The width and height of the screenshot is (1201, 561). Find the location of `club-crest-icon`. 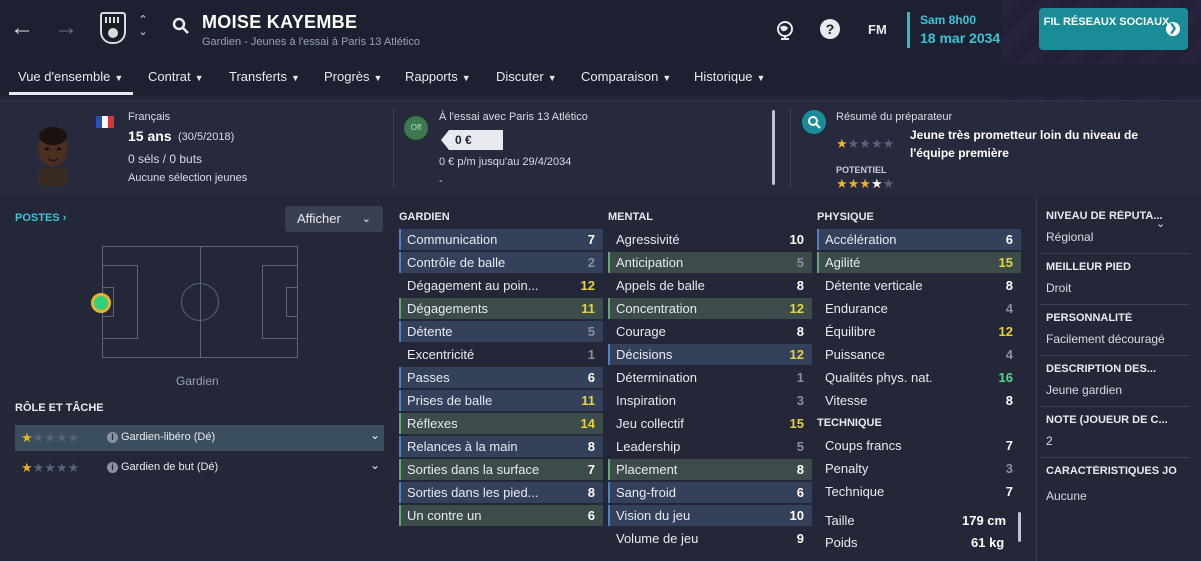

club-crest-icon is located at coordinates (113, 28).